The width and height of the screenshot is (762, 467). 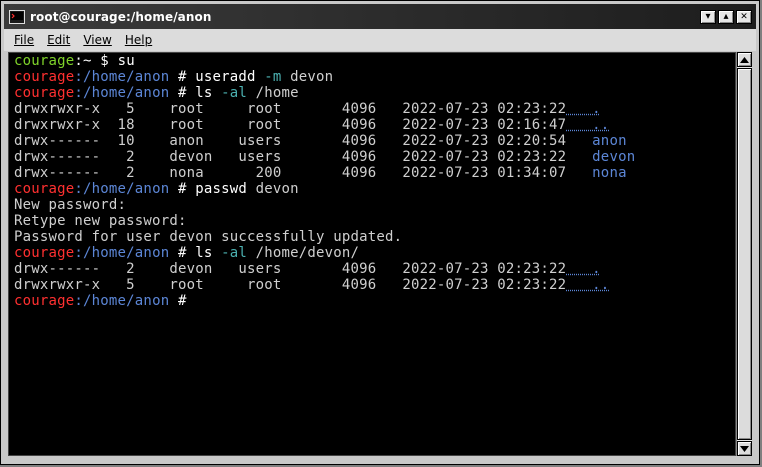 What do you see at coordinates (100, 221) in the screenshot?
I see `output-text: Retype new password:` at bounding box center [100, 221].